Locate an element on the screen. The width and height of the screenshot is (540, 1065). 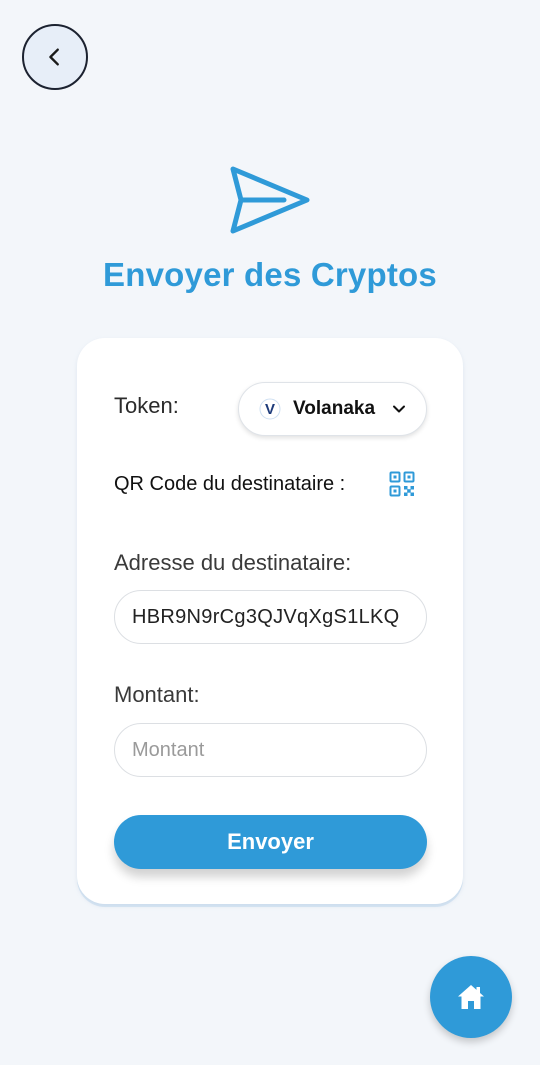
home-icon is located at coordinates (471, 997).